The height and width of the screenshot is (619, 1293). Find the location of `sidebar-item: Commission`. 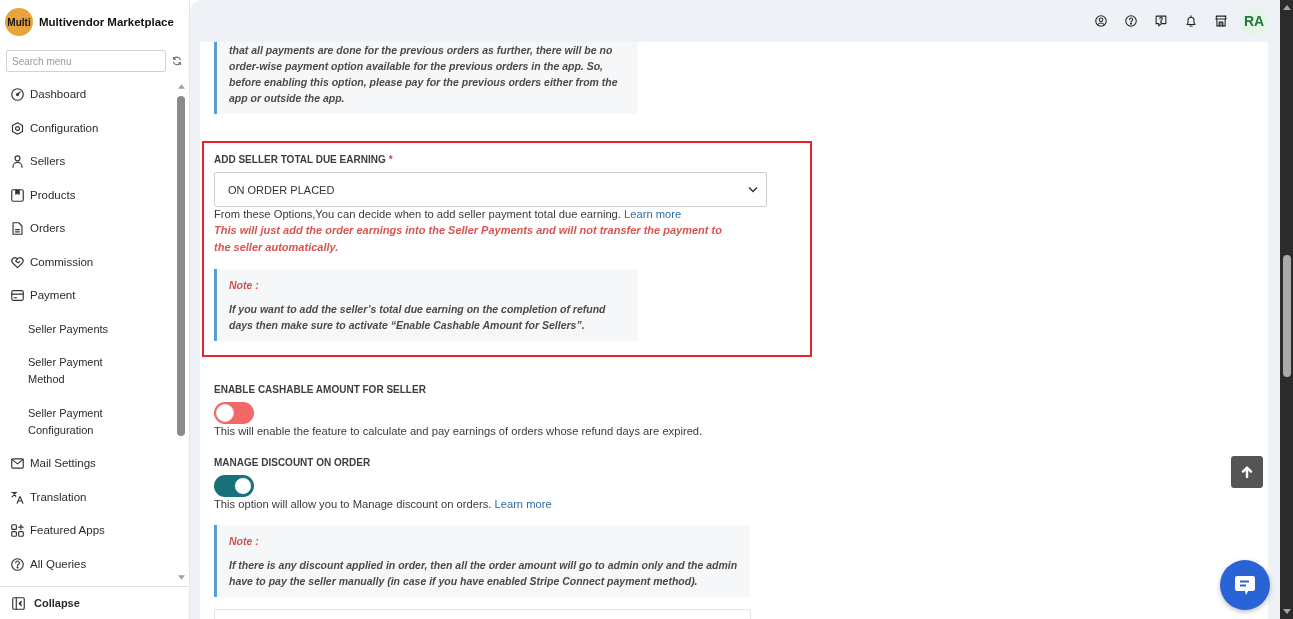

sidebar-item: Commission is located at coordinates (88, 262).